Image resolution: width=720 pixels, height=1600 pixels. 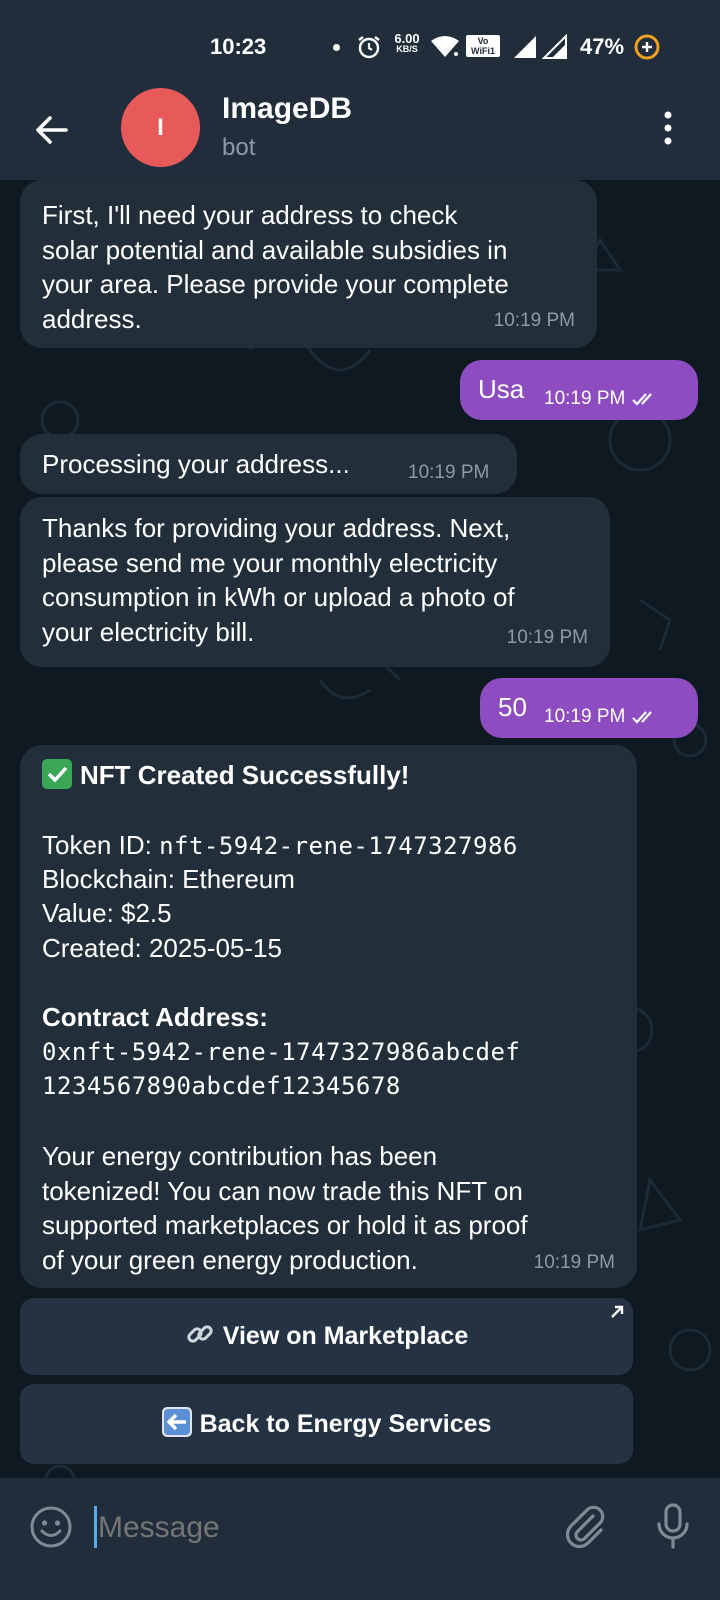 What do you see at coordinates (101, 845) in the screenshot?
I see `token-id-label: Token ID:` at bounding box center [101, 845].